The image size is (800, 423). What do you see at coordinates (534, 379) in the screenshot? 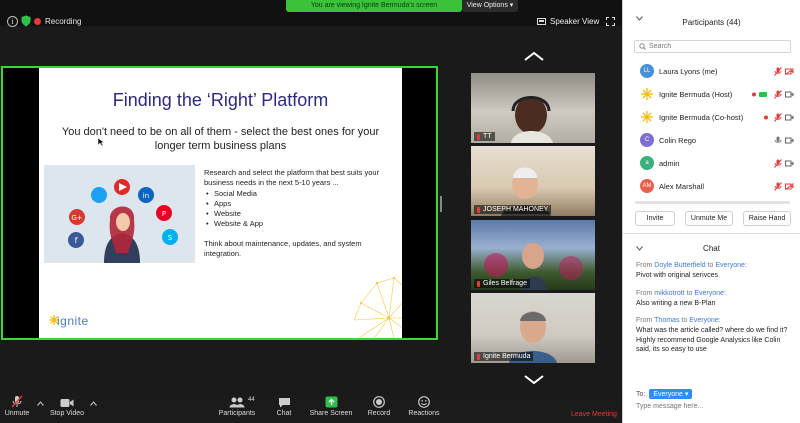
I see `scroll-down-chevron-icon` at bounding box center [534, 379].